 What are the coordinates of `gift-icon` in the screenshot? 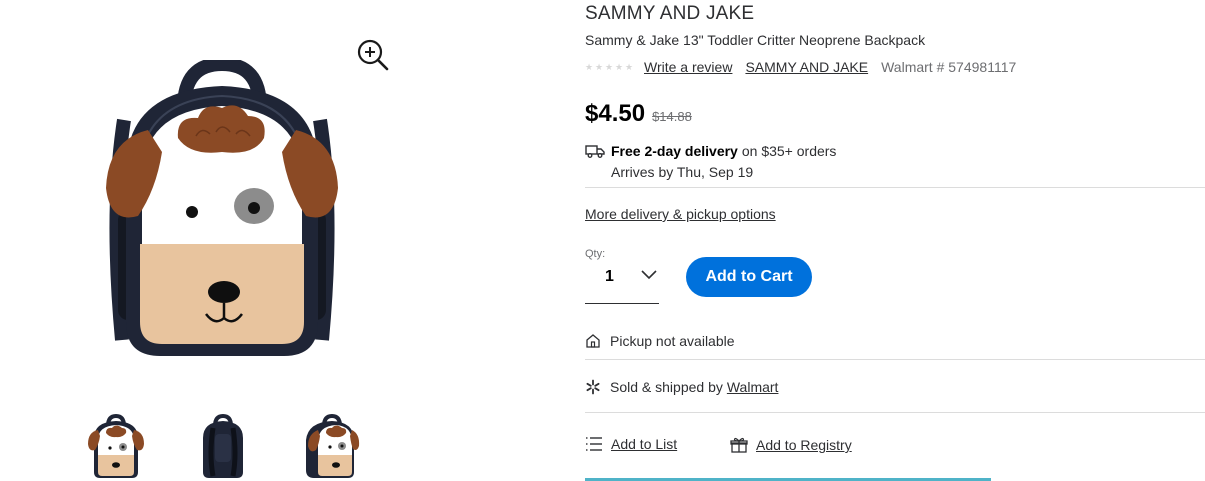 It's located at (739, 445).